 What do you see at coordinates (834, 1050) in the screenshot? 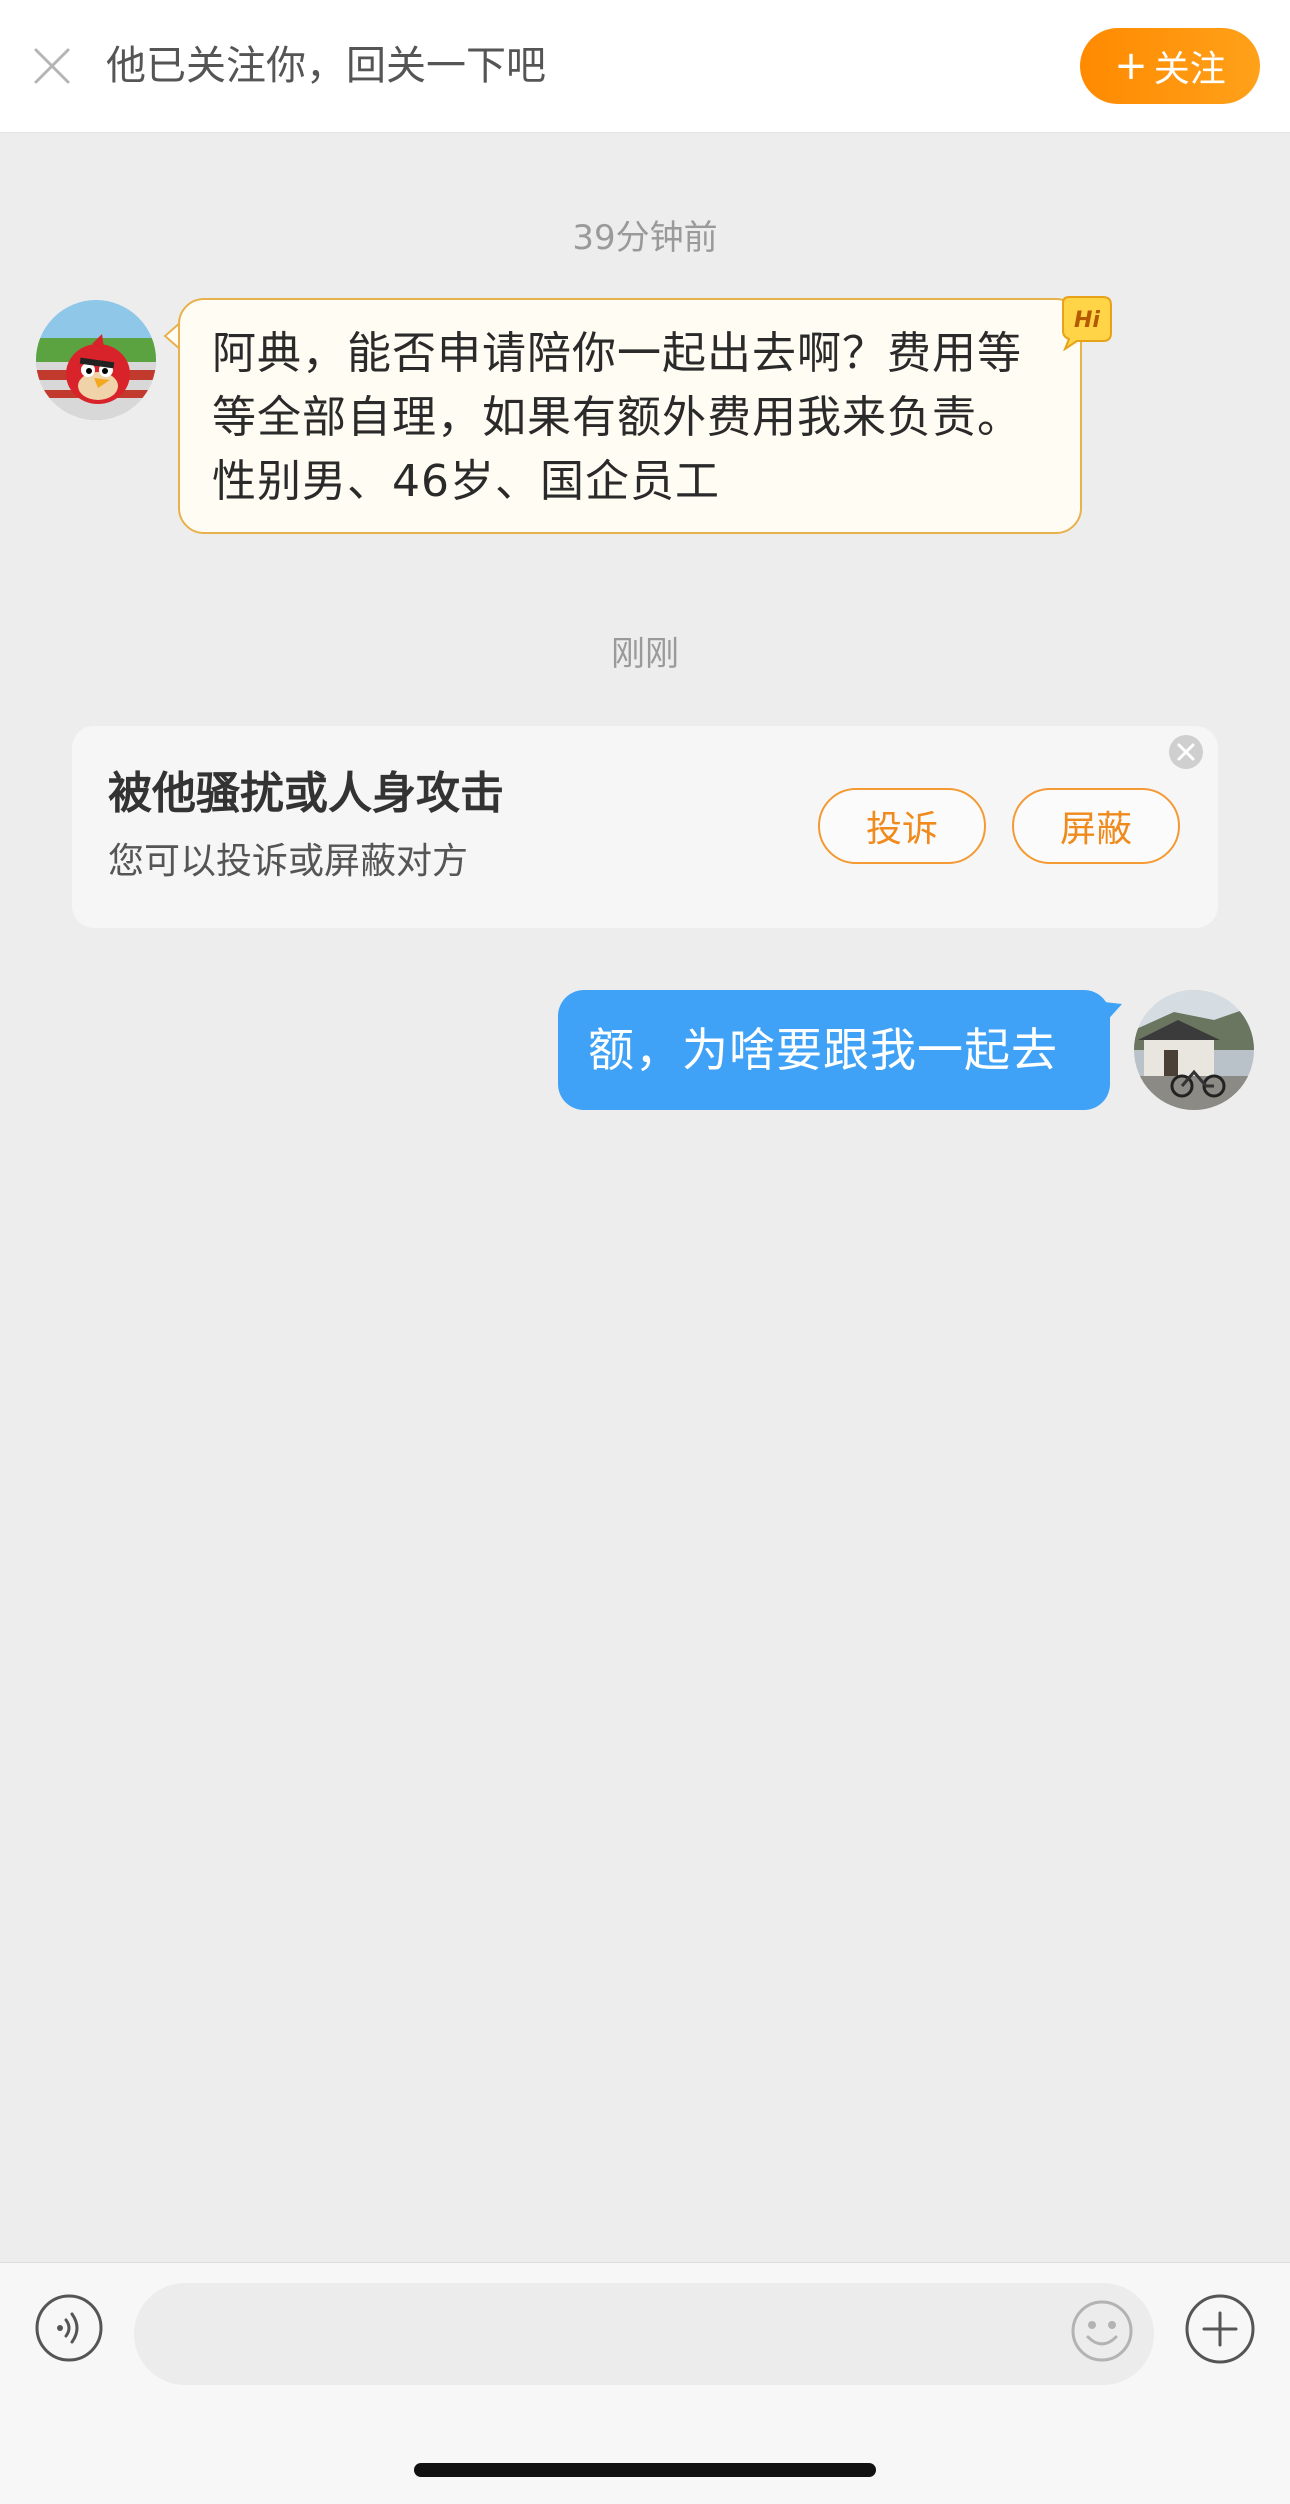
I see `outgoing-message-bubble: 额，为啥要跟我一起去` at bounding box center [834, 1050].